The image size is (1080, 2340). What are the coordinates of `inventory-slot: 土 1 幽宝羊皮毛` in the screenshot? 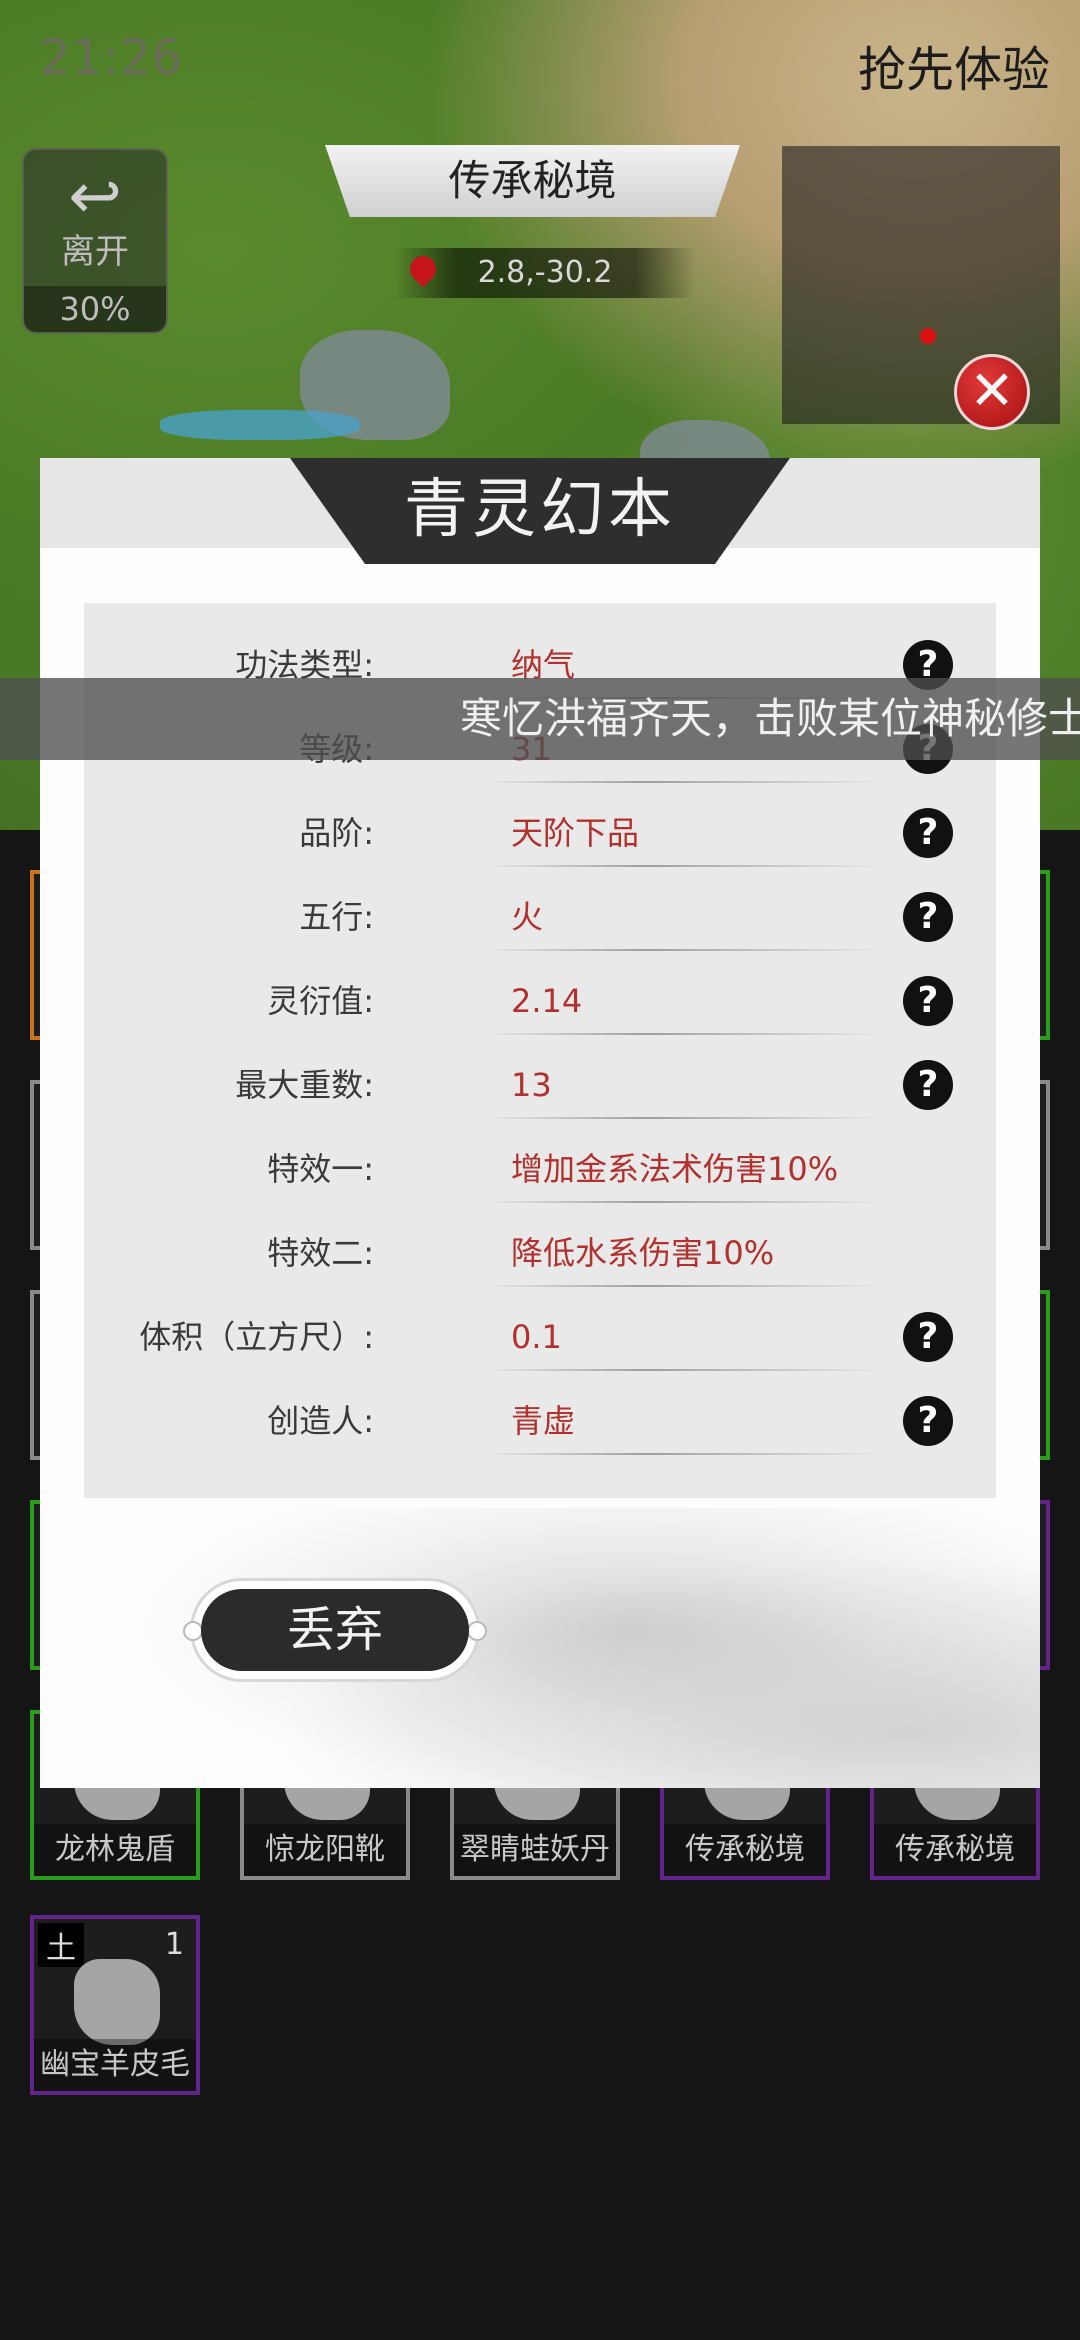 It's located at (115, 2005).